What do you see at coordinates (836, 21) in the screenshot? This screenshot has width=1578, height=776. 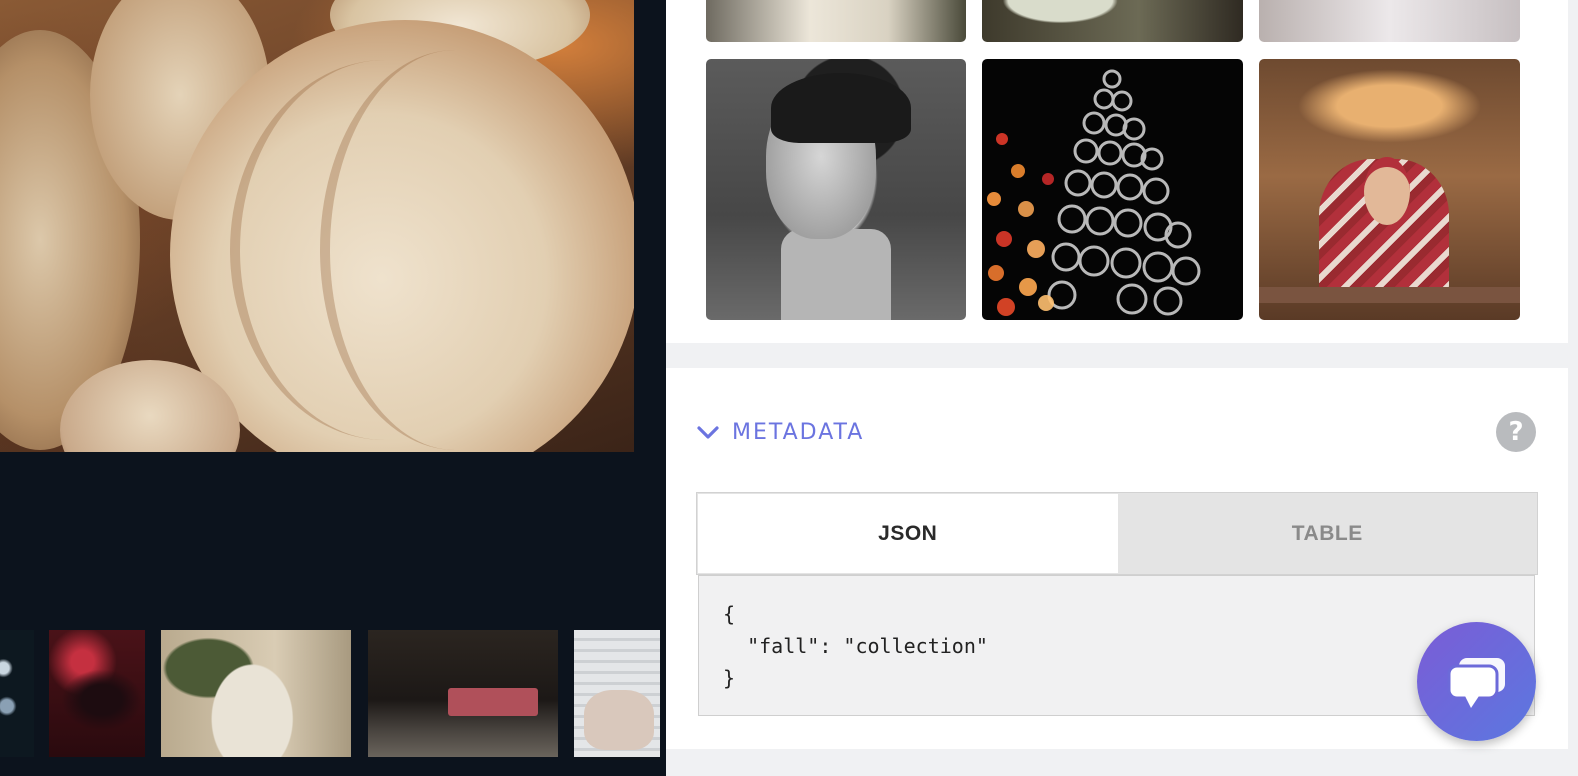 I see `gallery-image-dress` at bounding box center [836, 21].